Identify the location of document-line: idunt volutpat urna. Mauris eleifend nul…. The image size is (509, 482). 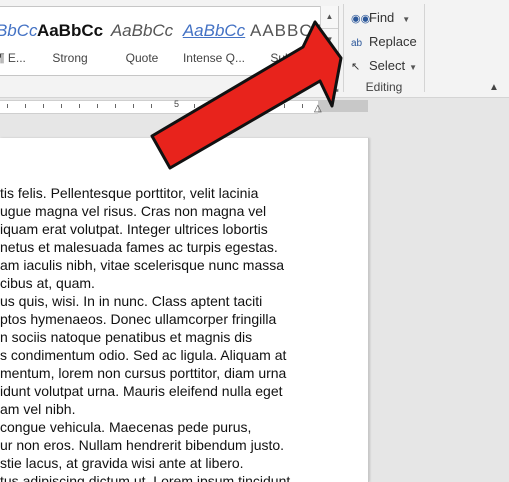
(141, 391).